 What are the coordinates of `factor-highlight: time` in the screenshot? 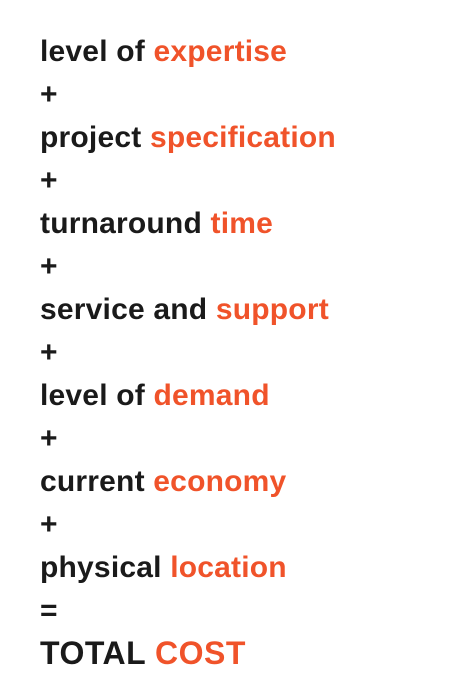 It's located at (242, 223).